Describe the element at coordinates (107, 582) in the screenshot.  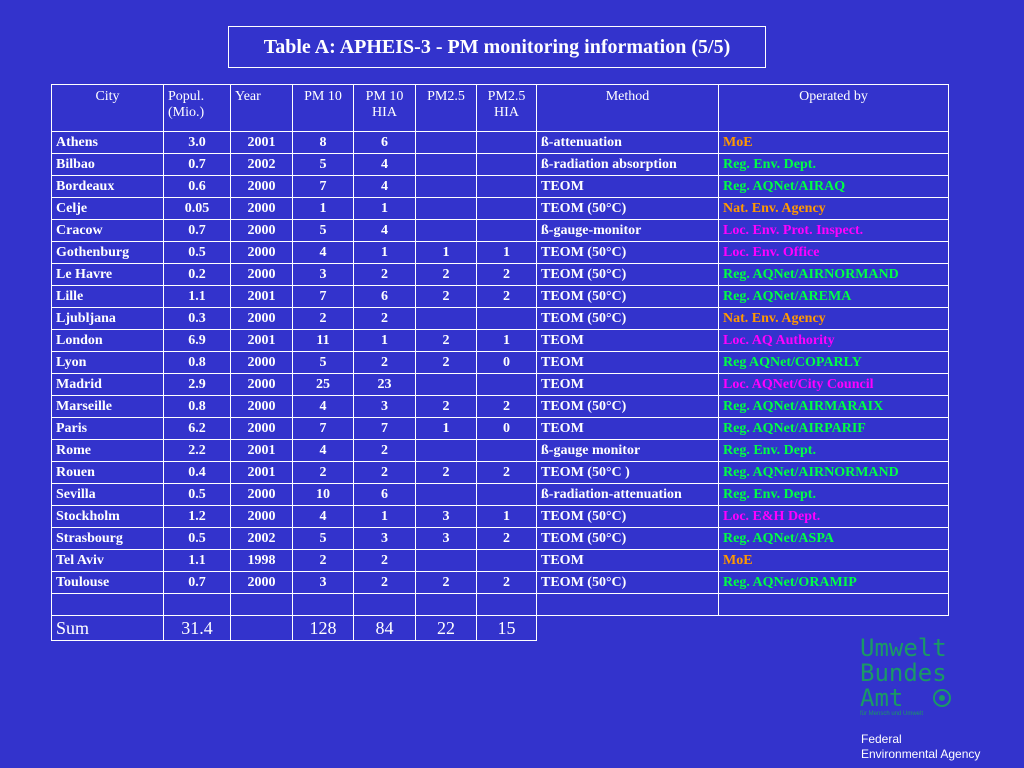
I see `cell-city: Toulouse` at that location.